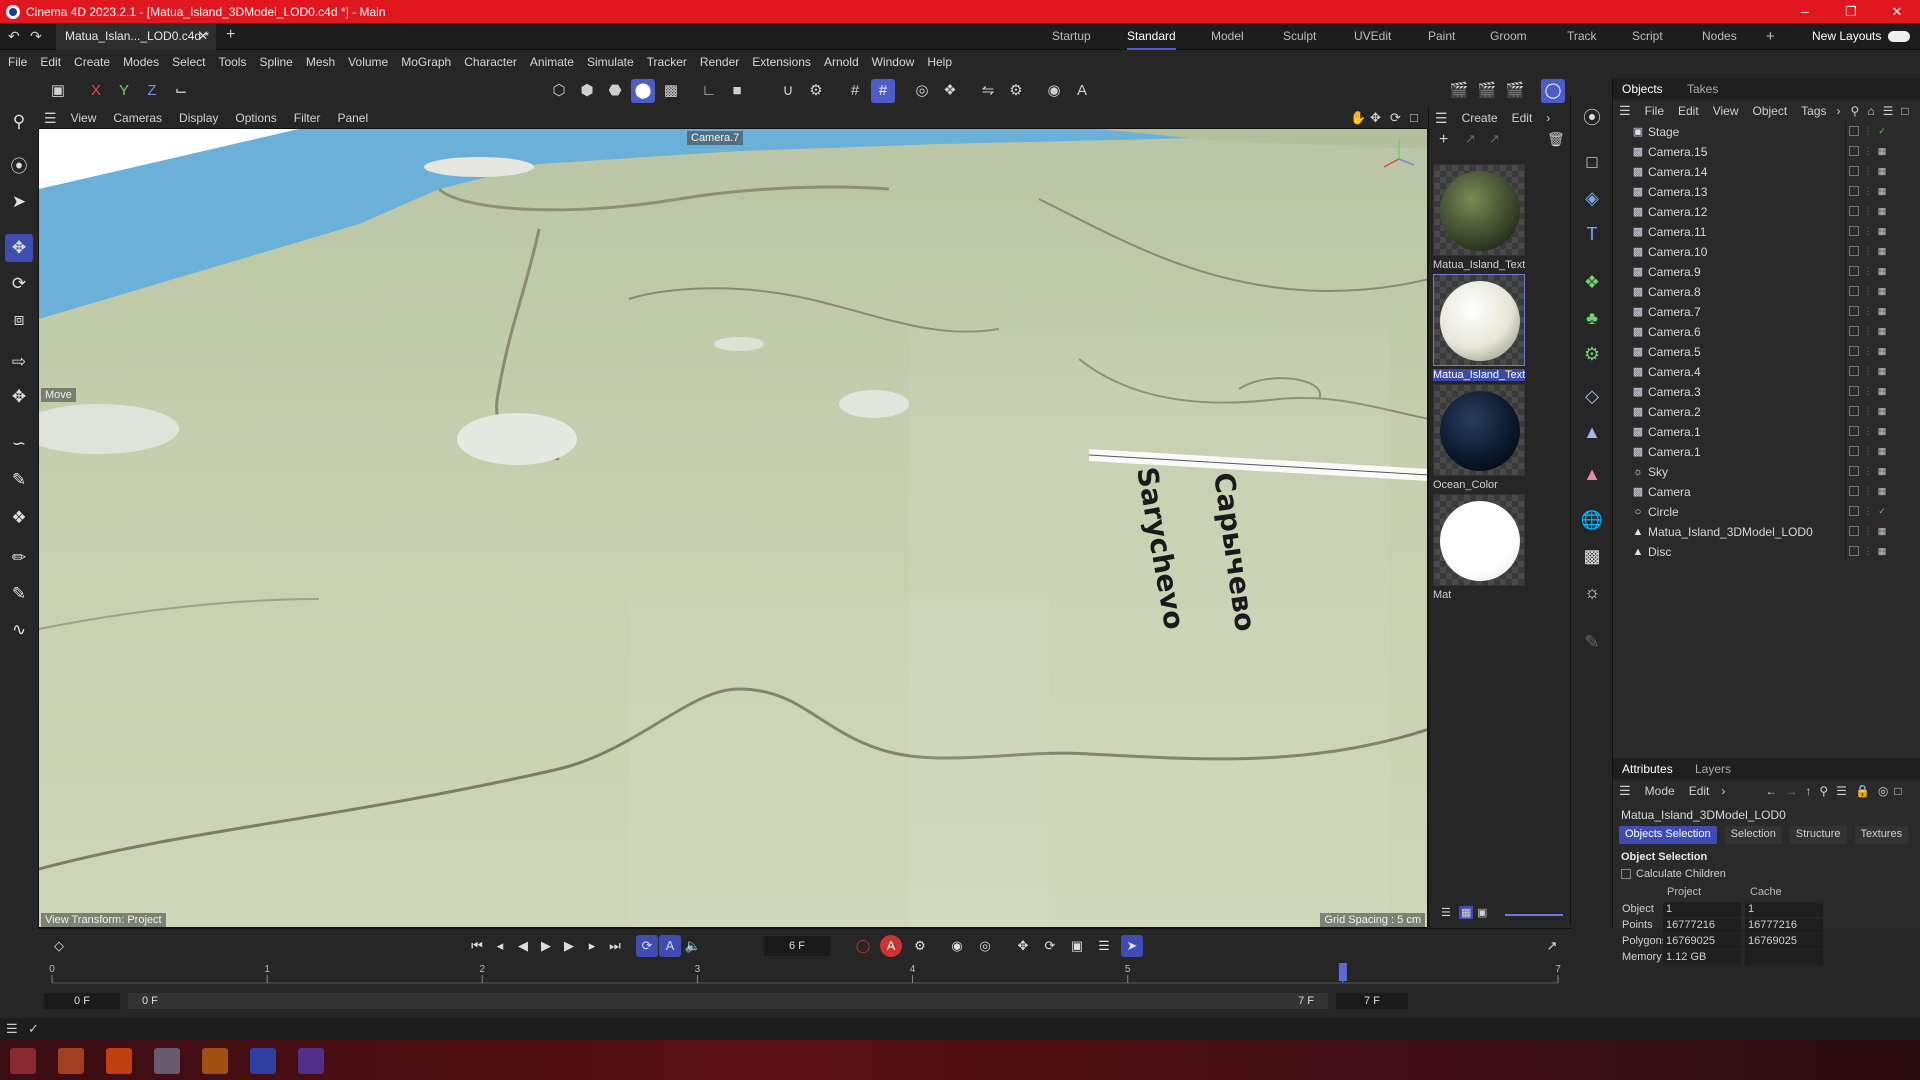 The image size is (1920, 1080). What do you see at coordinates (1479, 327) in the screenshot?
I see `material-swatch: Matua_Island_Text` at bounding box center [1479, 327].